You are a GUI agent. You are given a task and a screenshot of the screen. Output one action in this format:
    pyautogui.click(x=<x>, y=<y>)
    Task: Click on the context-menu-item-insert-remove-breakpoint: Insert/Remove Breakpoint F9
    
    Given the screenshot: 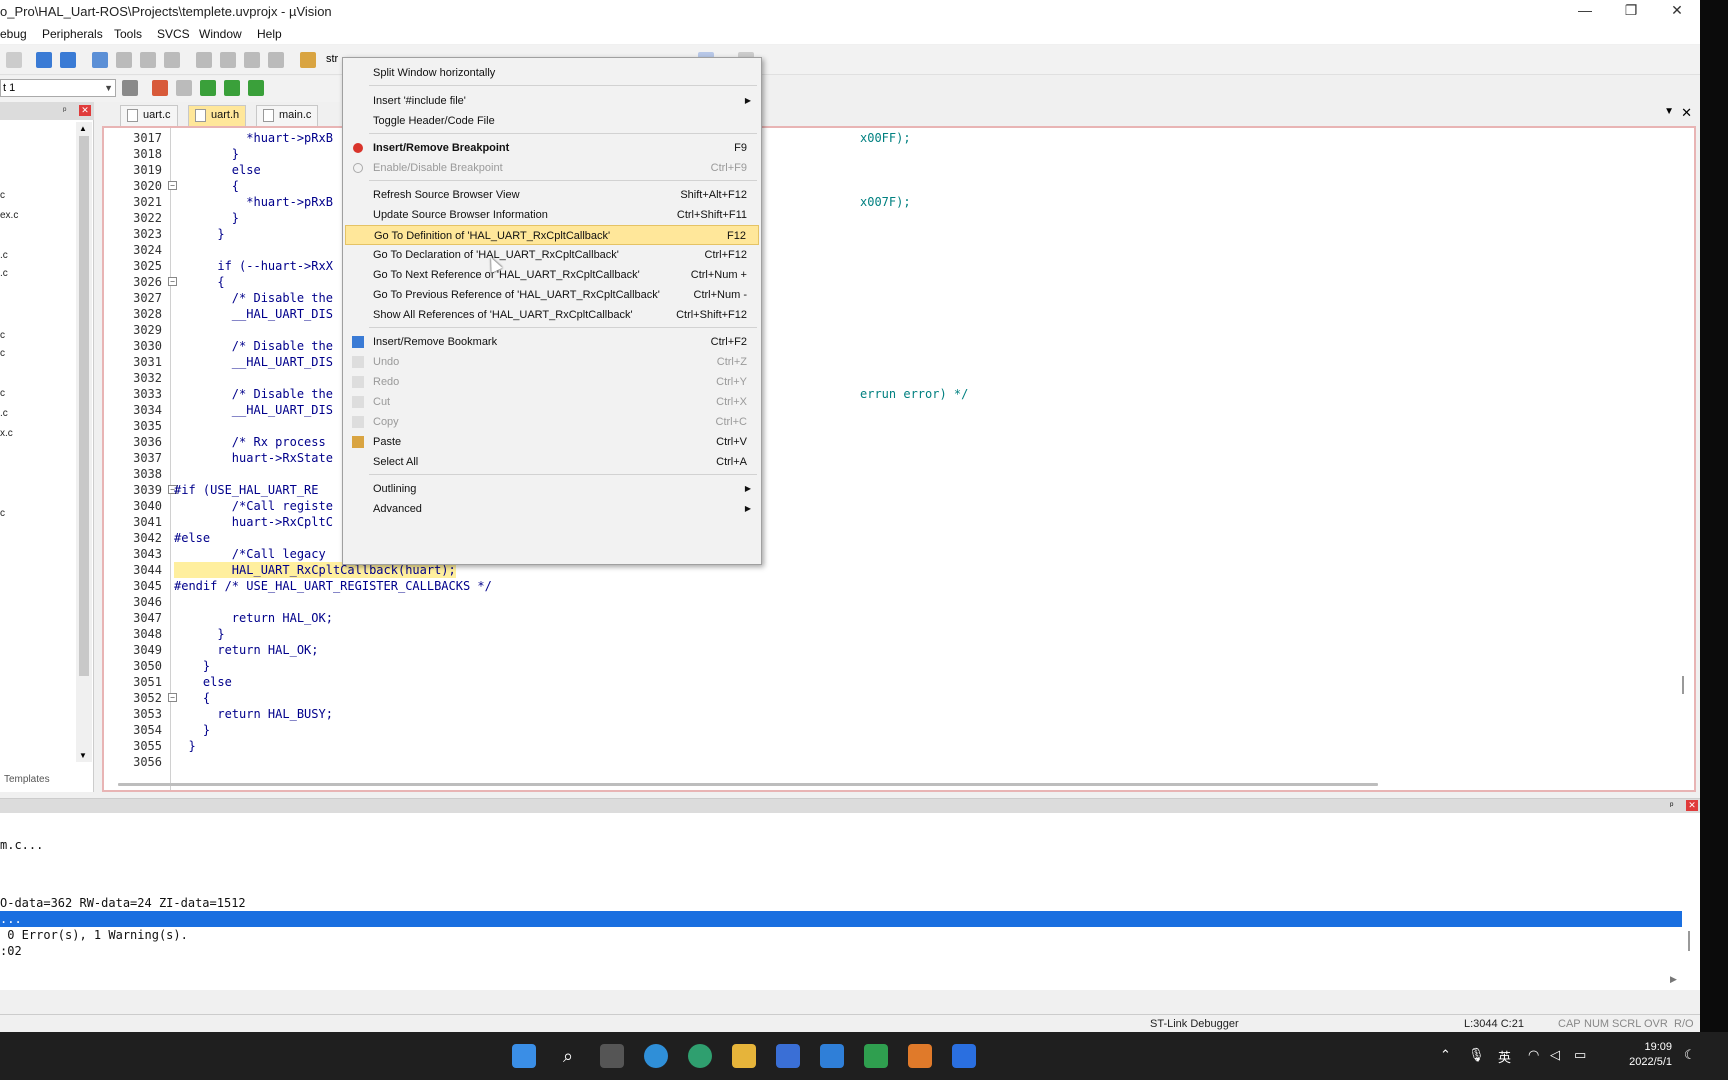 What is the action you would take?
    pyautogui.click(x=552, y=148)
    